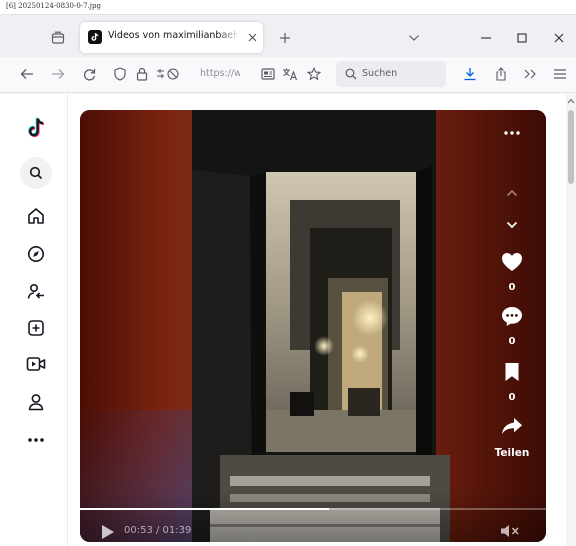 The width and height of the screenshot is (576, 546). I want to click on reload-icon, so click(89, 74).